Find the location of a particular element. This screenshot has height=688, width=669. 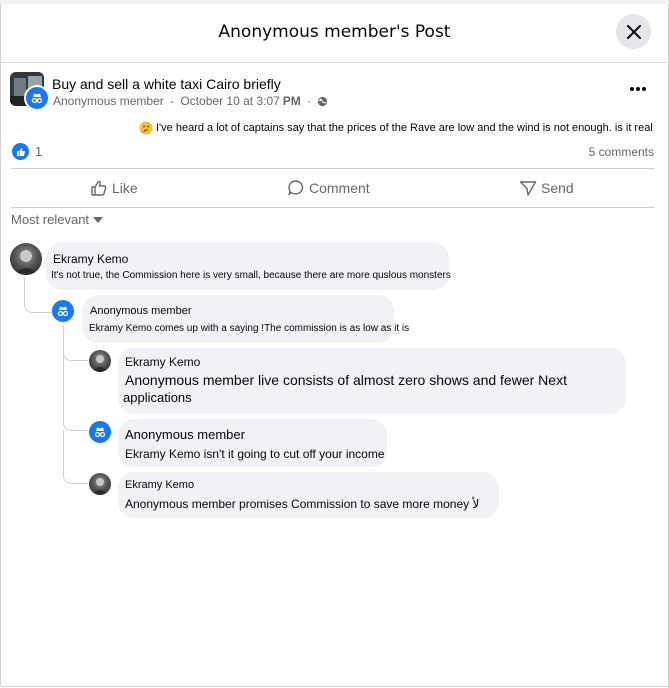

more-dots-icon is located at coordinates (638, 89).